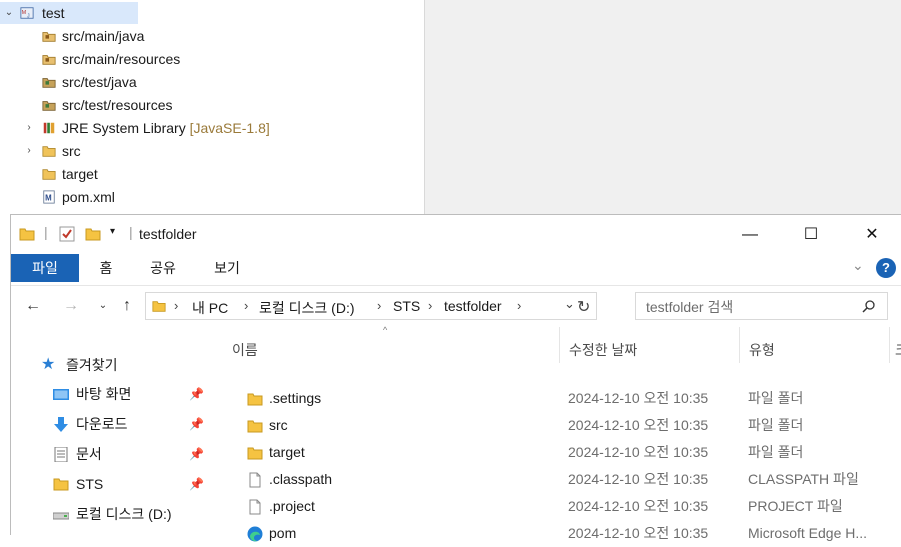 Image resolution: width=901 pixels, height=547 pixels. Describe the element at coordinates (569, 304) in the screenshot. I see `address-dropdown-icon: ⌄` at that location.